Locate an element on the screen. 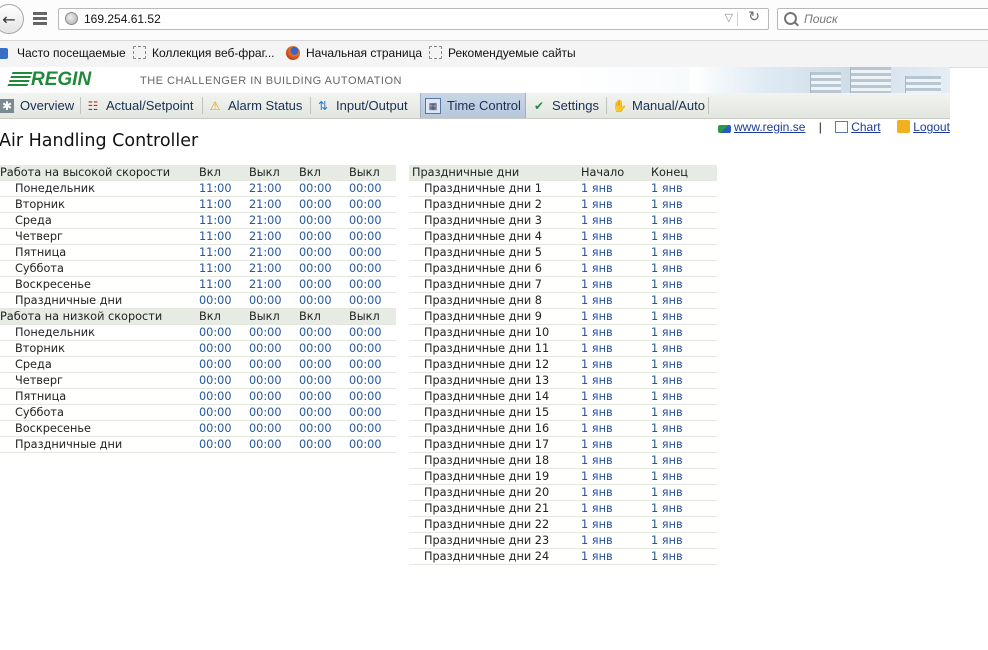  address-bar: 169.254.61.52 ▽ ↻ is located at coordinates (413, 19).